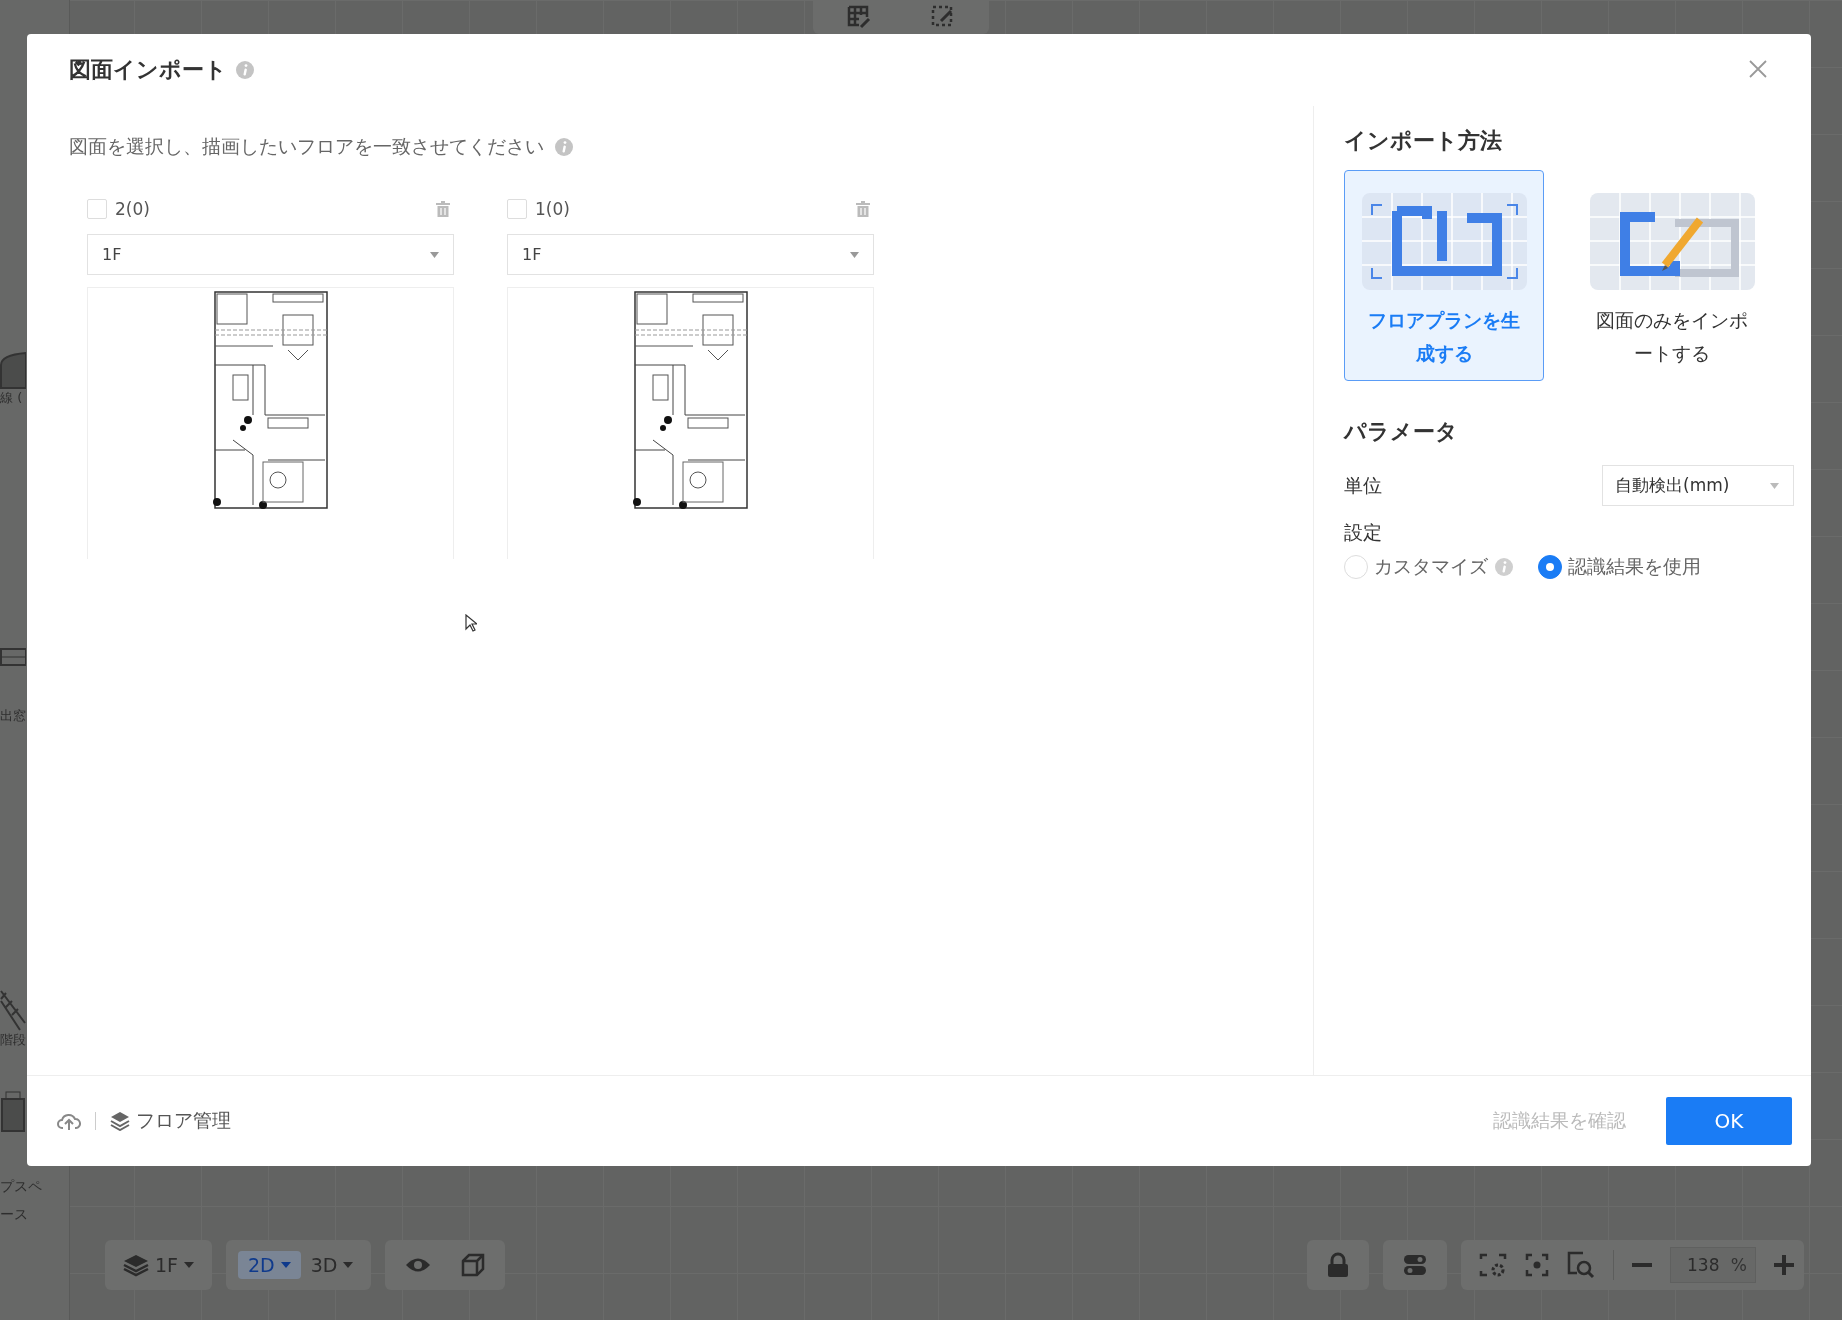  What do you see at coordinates (859, 17) in the screenshot?
I see `grid-edit-icon` at bounding box center [859, 17].